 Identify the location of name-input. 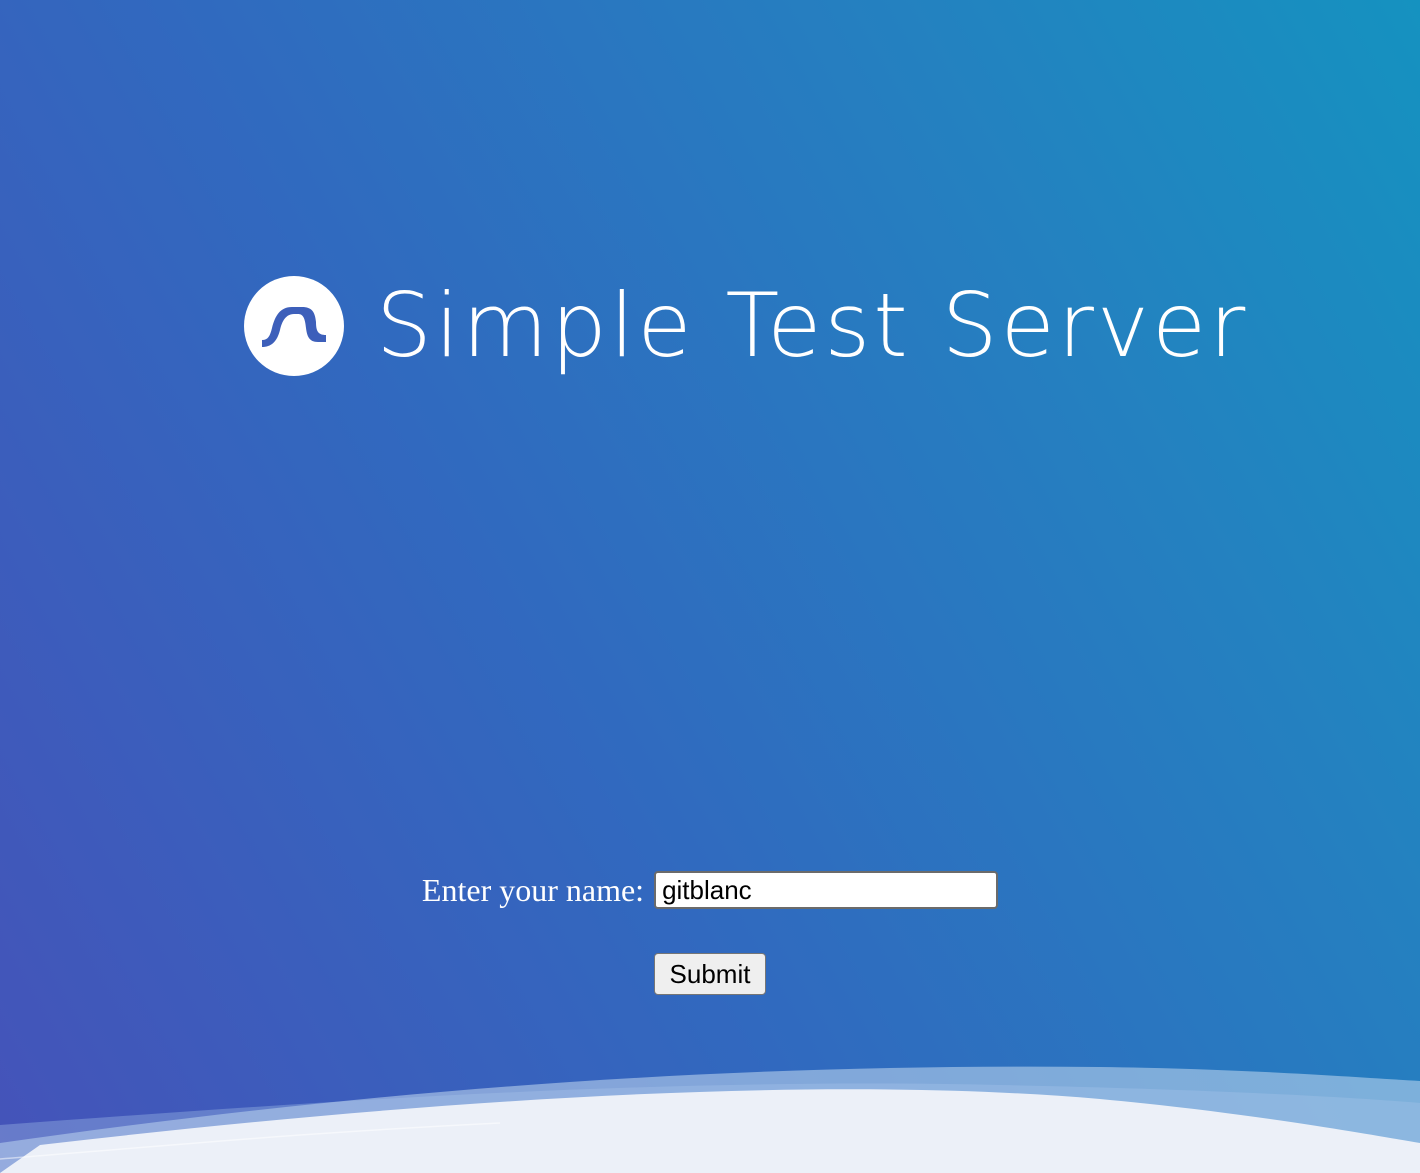
(826, 890).